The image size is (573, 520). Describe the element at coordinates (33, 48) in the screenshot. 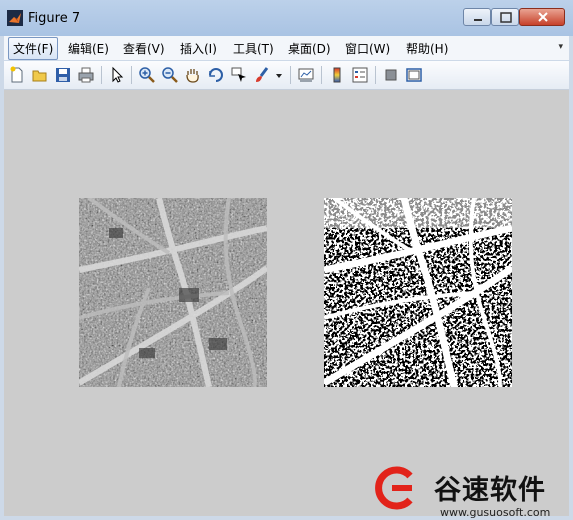

I see `menu-file: 文件(F)` at that location.